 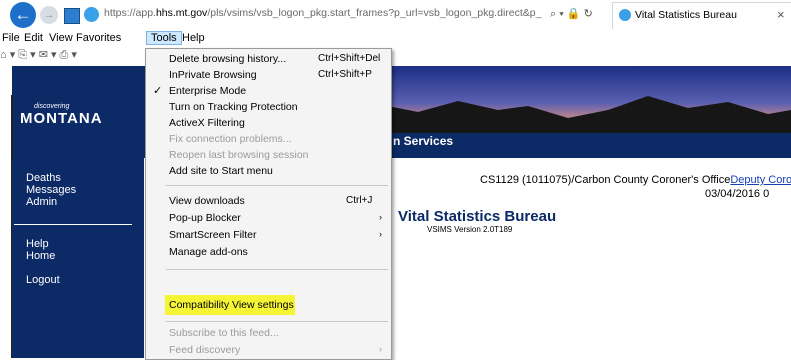 What do you see at coordinates (268, 171) in the screenshot?
I see `menu-item-add-site: Add site to Start menu` at bounding box center [268, 171].